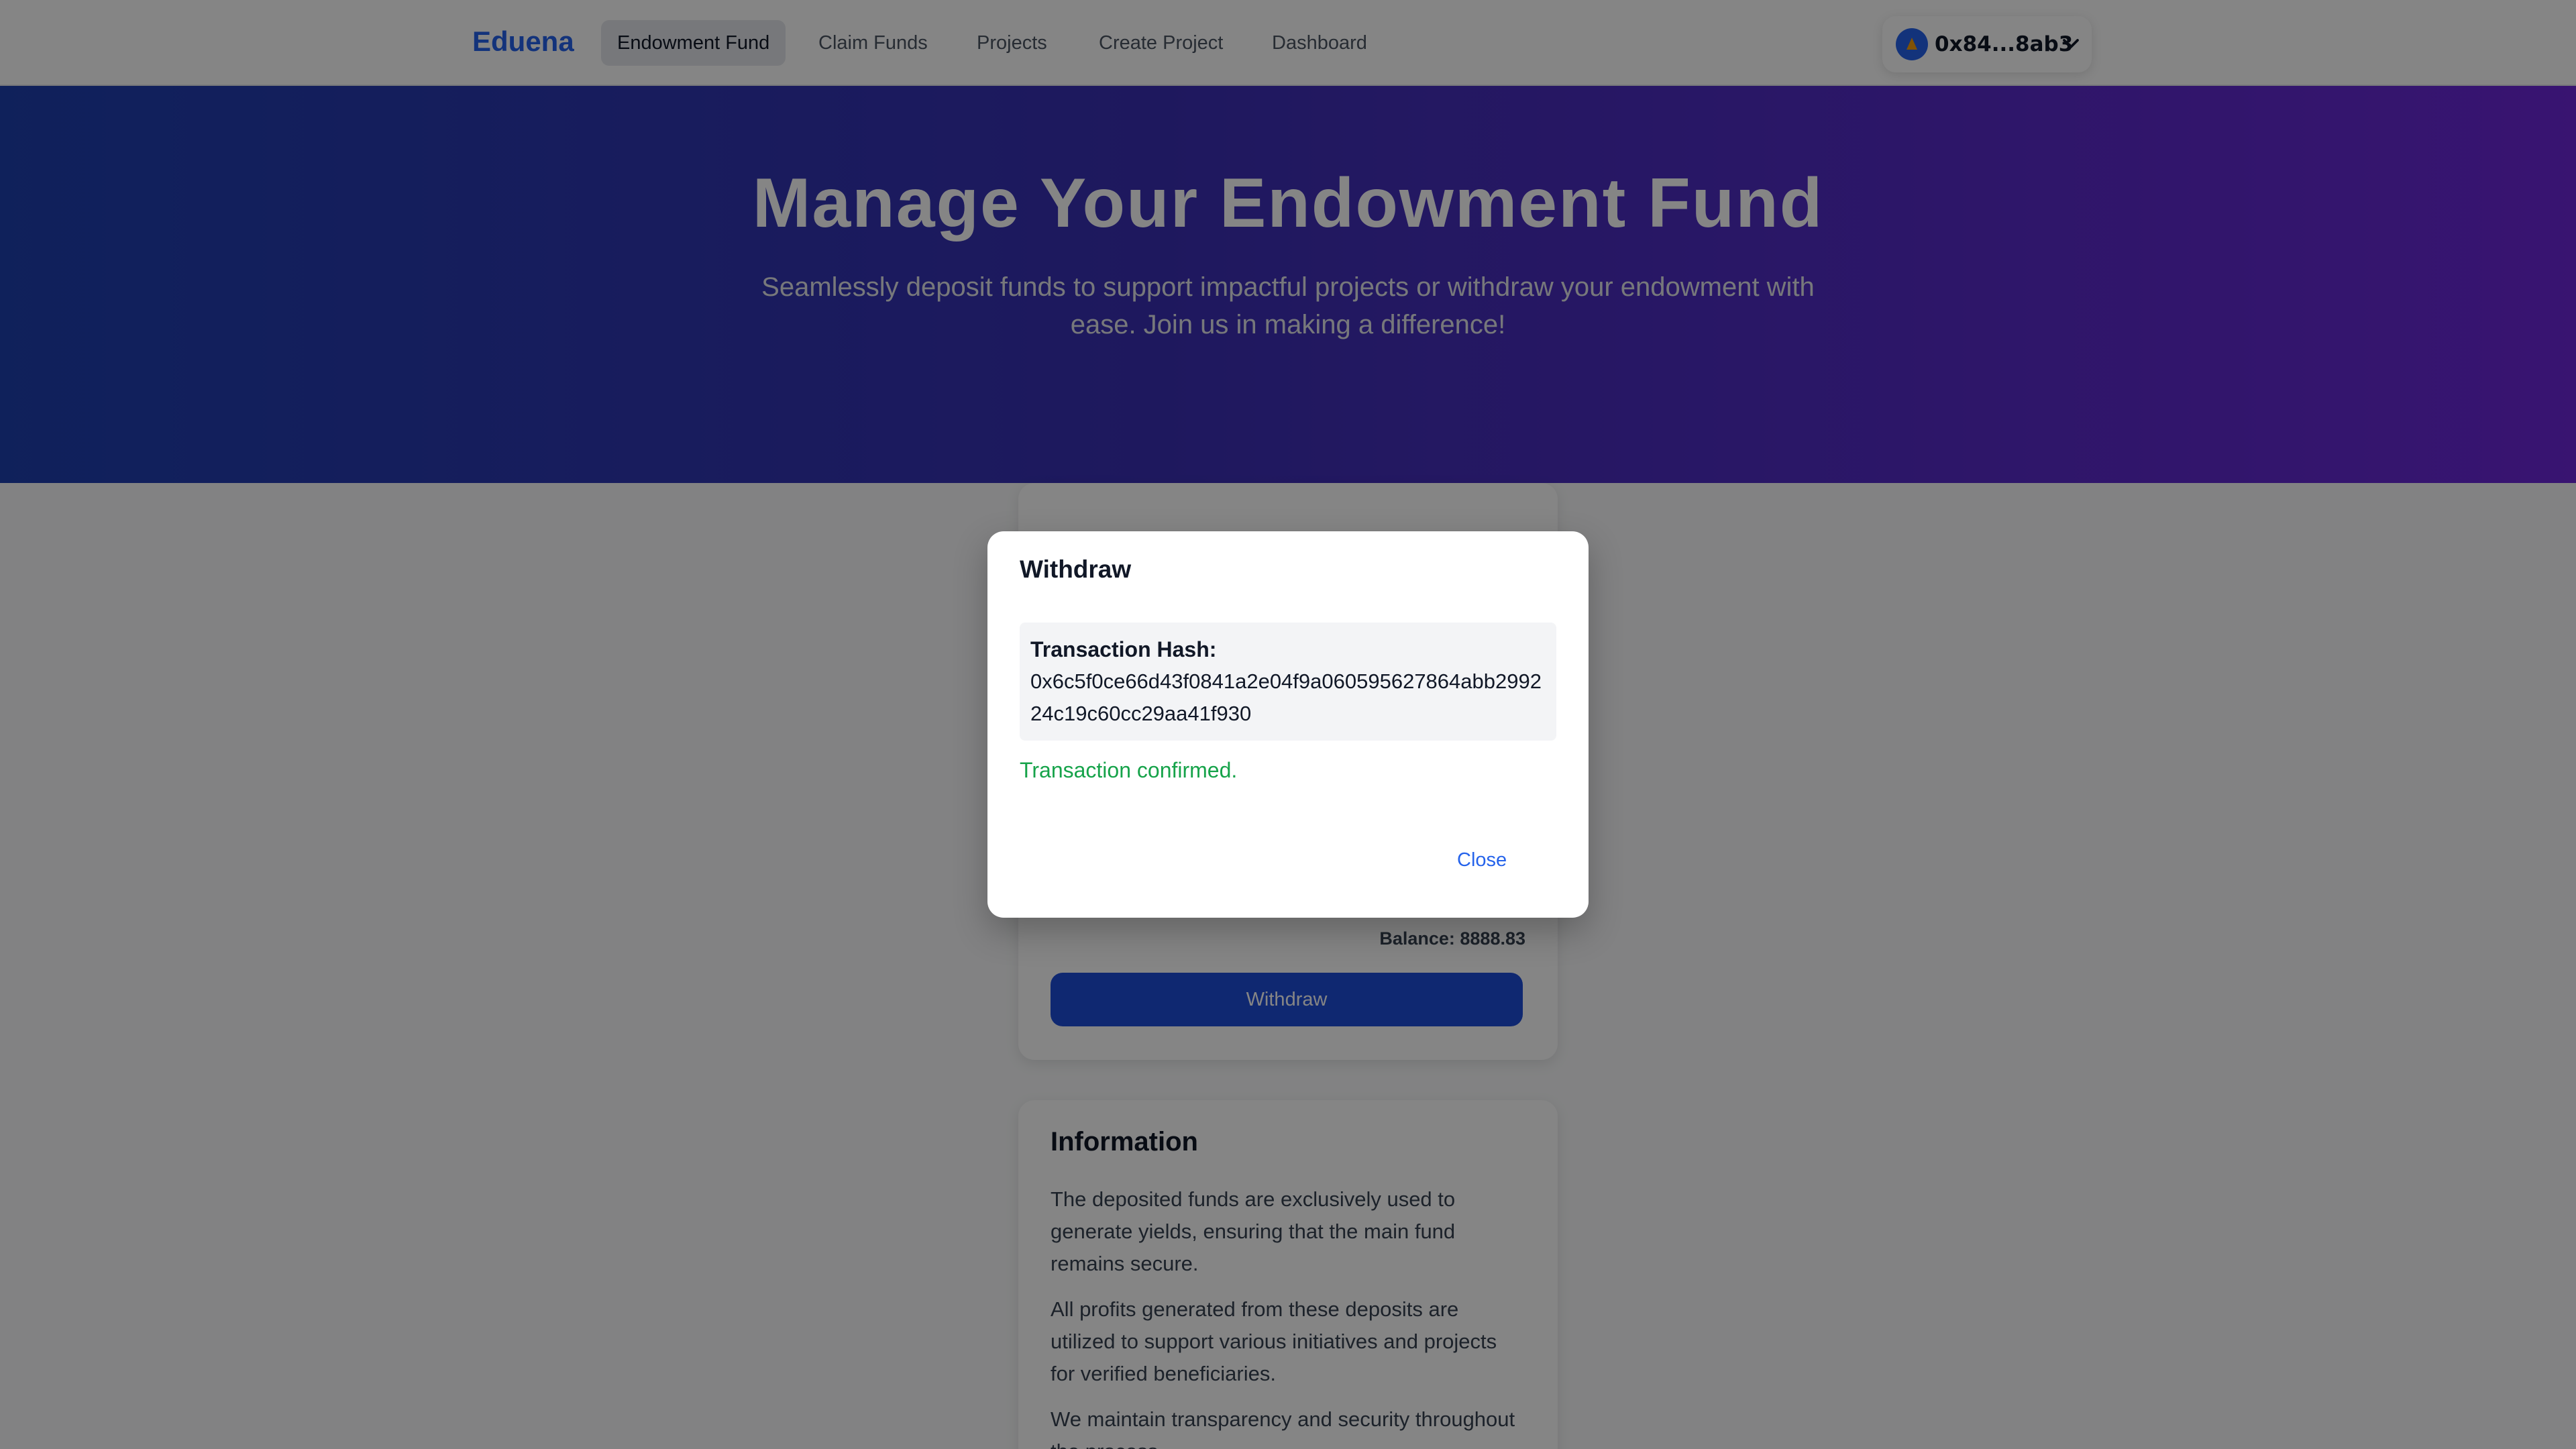 The width and height of the screenshot is (2576, 1449). Describe the element at coordinates (1123, 649) in the screenshot. I see `transaction-hash-label: Transaction Hash:` at that location.